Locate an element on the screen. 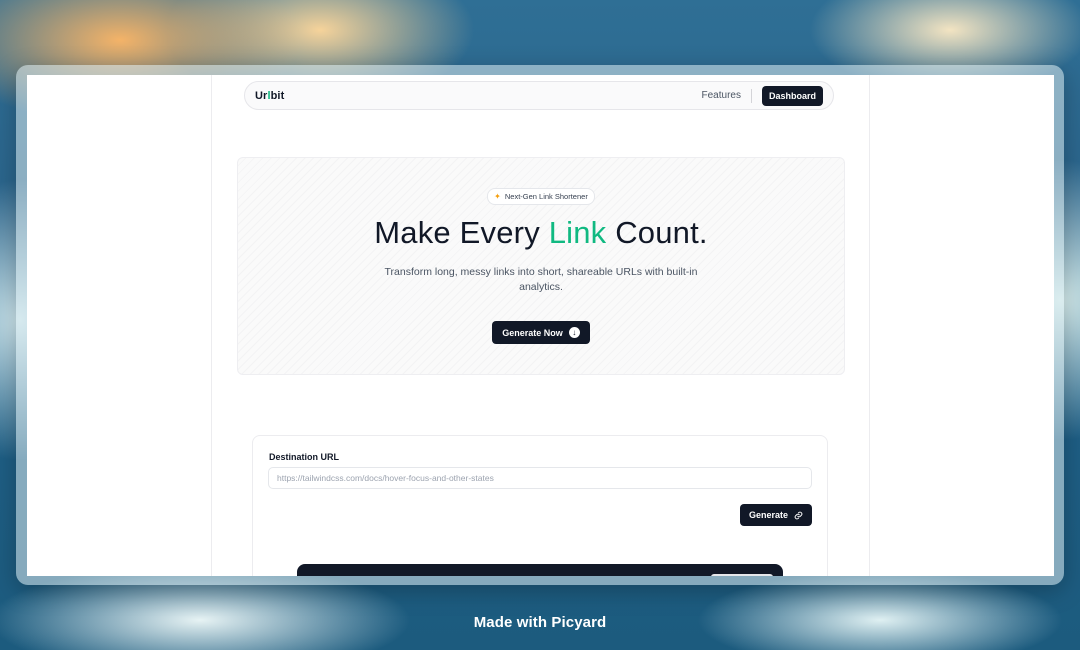  sparkles-icon: ✦ is located at coordinates (497, 196).